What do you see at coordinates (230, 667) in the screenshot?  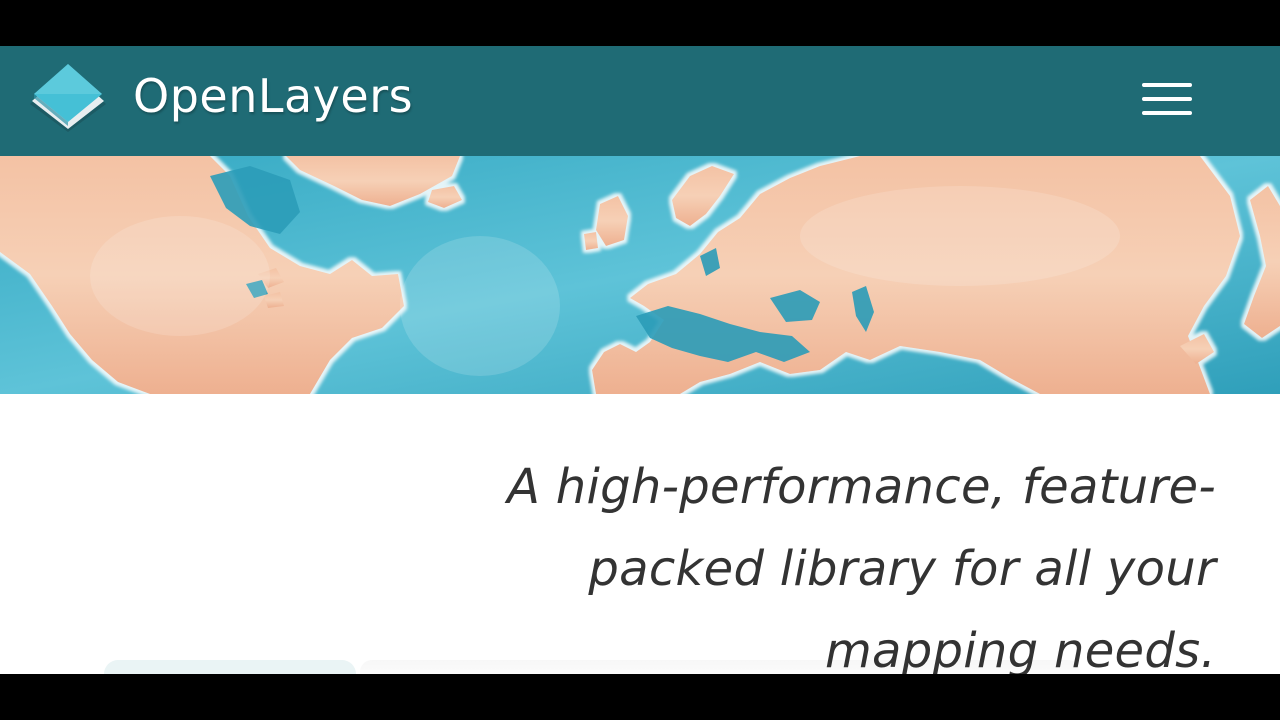 I see `get-started-button-partial` at bounding box center [230, 667].